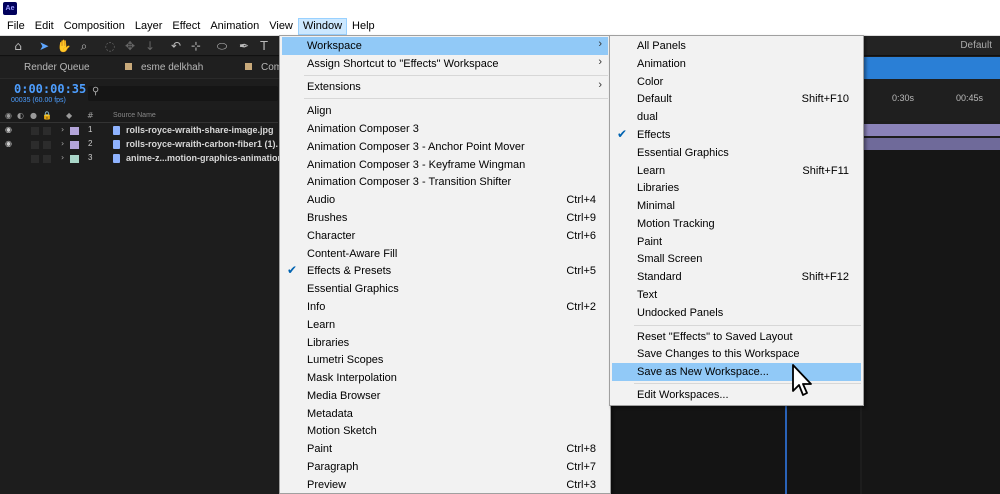  Describe the element at coordinates (264, 46) in the screenshot. I see `type-tool-icon: T` at that location.